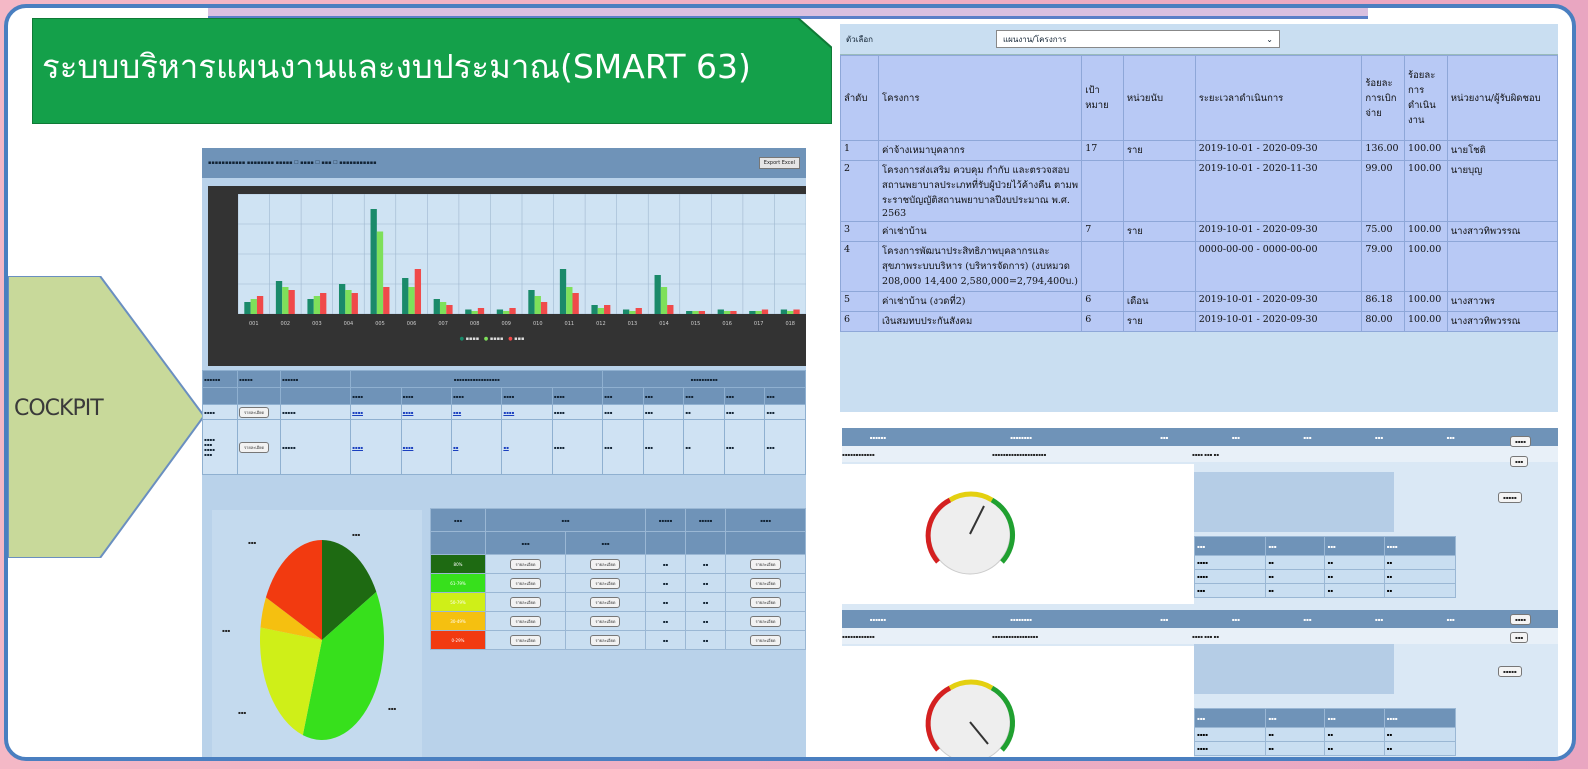  What do you see at coordinates (575, 303) in the screenshot?
I see `bar-011-s2` at bounding box center [575, 303].